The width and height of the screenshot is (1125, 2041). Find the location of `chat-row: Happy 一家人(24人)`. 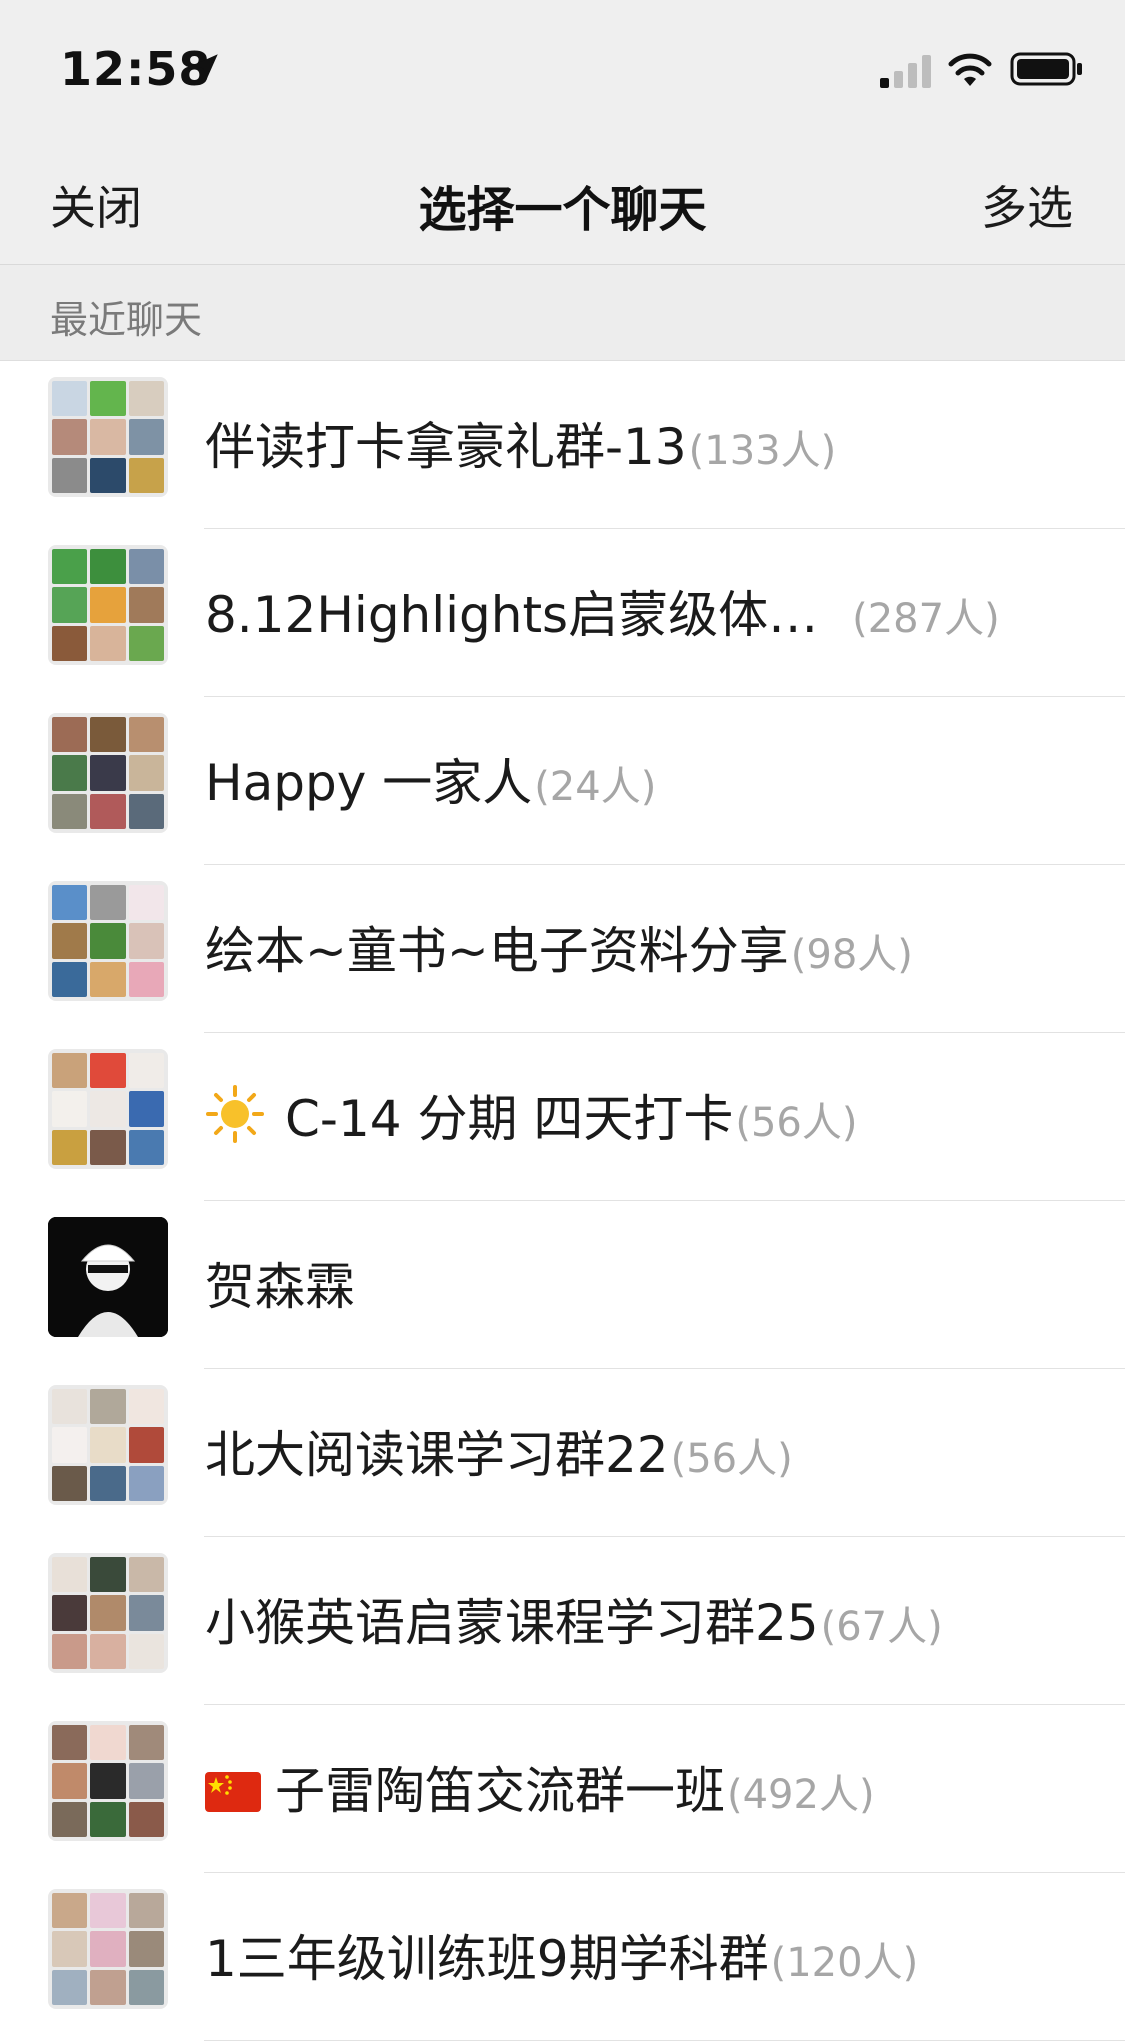

chat-row: Happy 一家人(24人) is located at coordinates (562, 781).